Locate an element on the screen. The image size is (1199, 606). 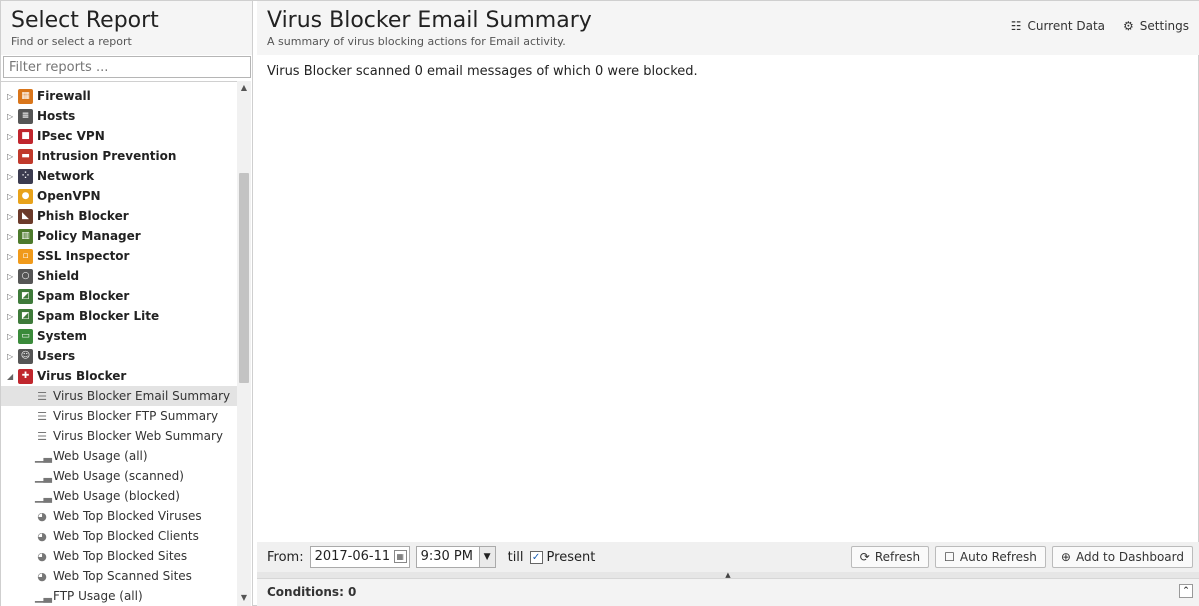
tree-category-system: ▷ ▭ System is located at coordinates (119, 336).